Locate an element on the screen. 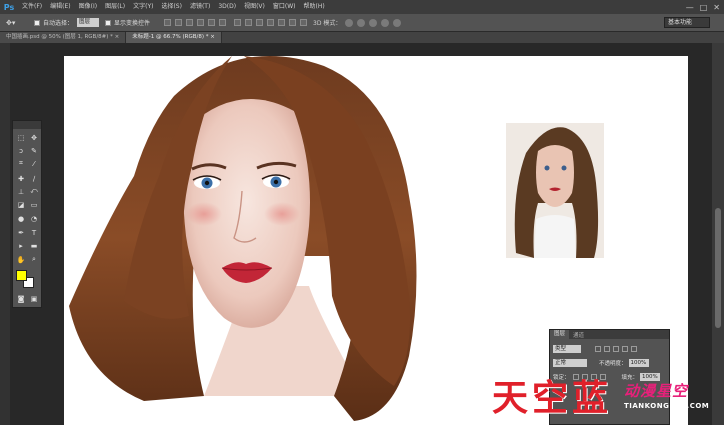 Image resolution: width=724 pixels, height=425 pixels. align-bottom-icon is located at coordinates (190, 22).